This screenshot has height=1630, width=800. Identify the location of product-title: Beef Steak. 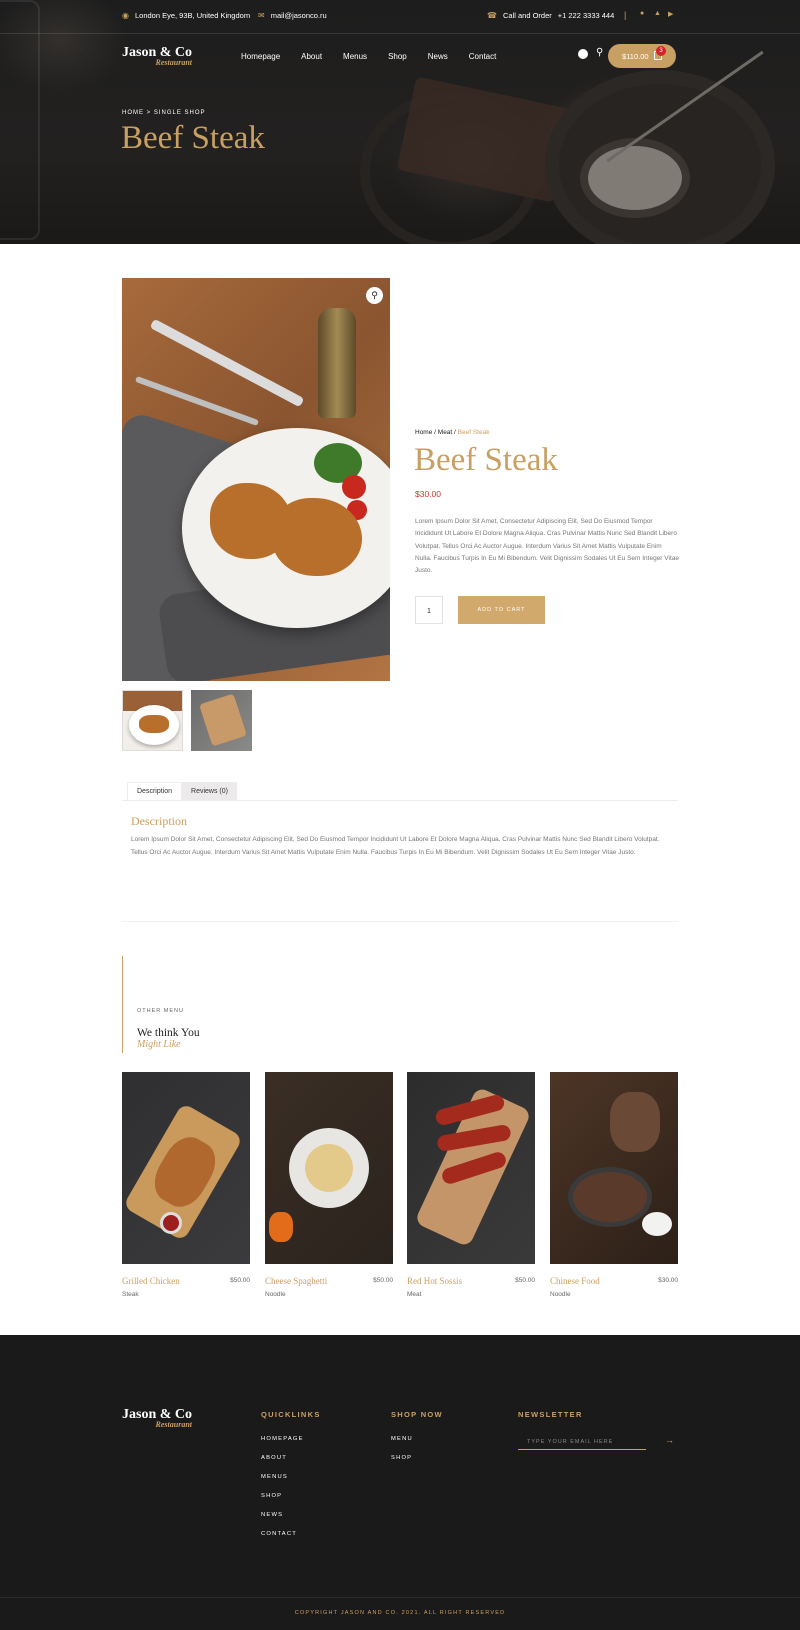
(486, 460).